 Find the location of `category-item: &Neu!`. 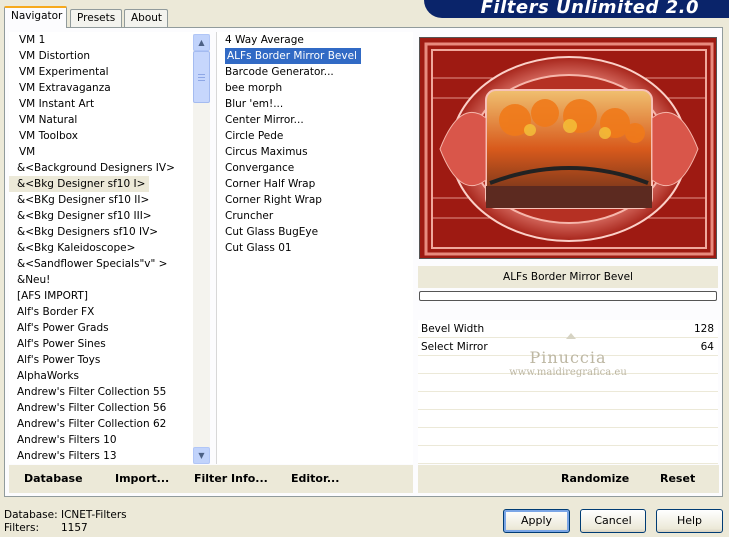

category-item: &Neu! is located at coordinates (109, 280).